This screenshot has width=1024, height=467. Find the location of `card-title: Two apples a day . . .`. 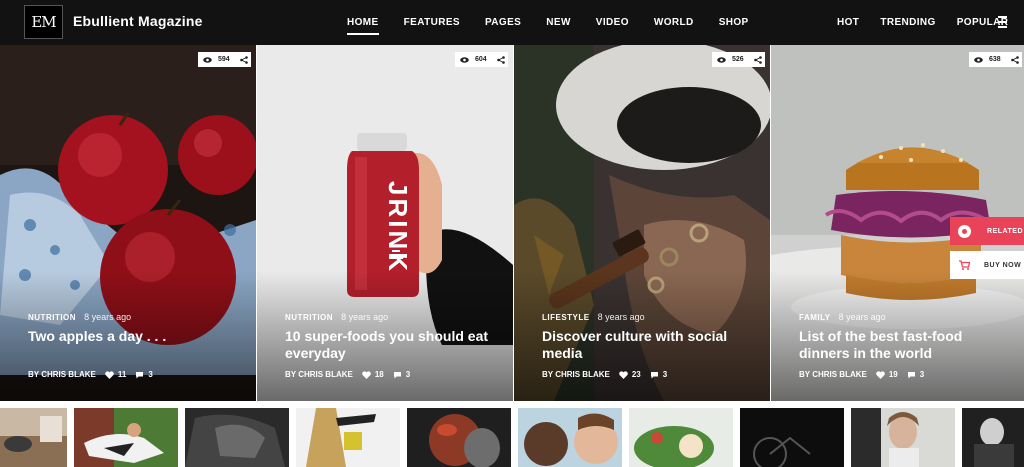

card-title: Two apples a day . . . is located at coordinates (135, 336).